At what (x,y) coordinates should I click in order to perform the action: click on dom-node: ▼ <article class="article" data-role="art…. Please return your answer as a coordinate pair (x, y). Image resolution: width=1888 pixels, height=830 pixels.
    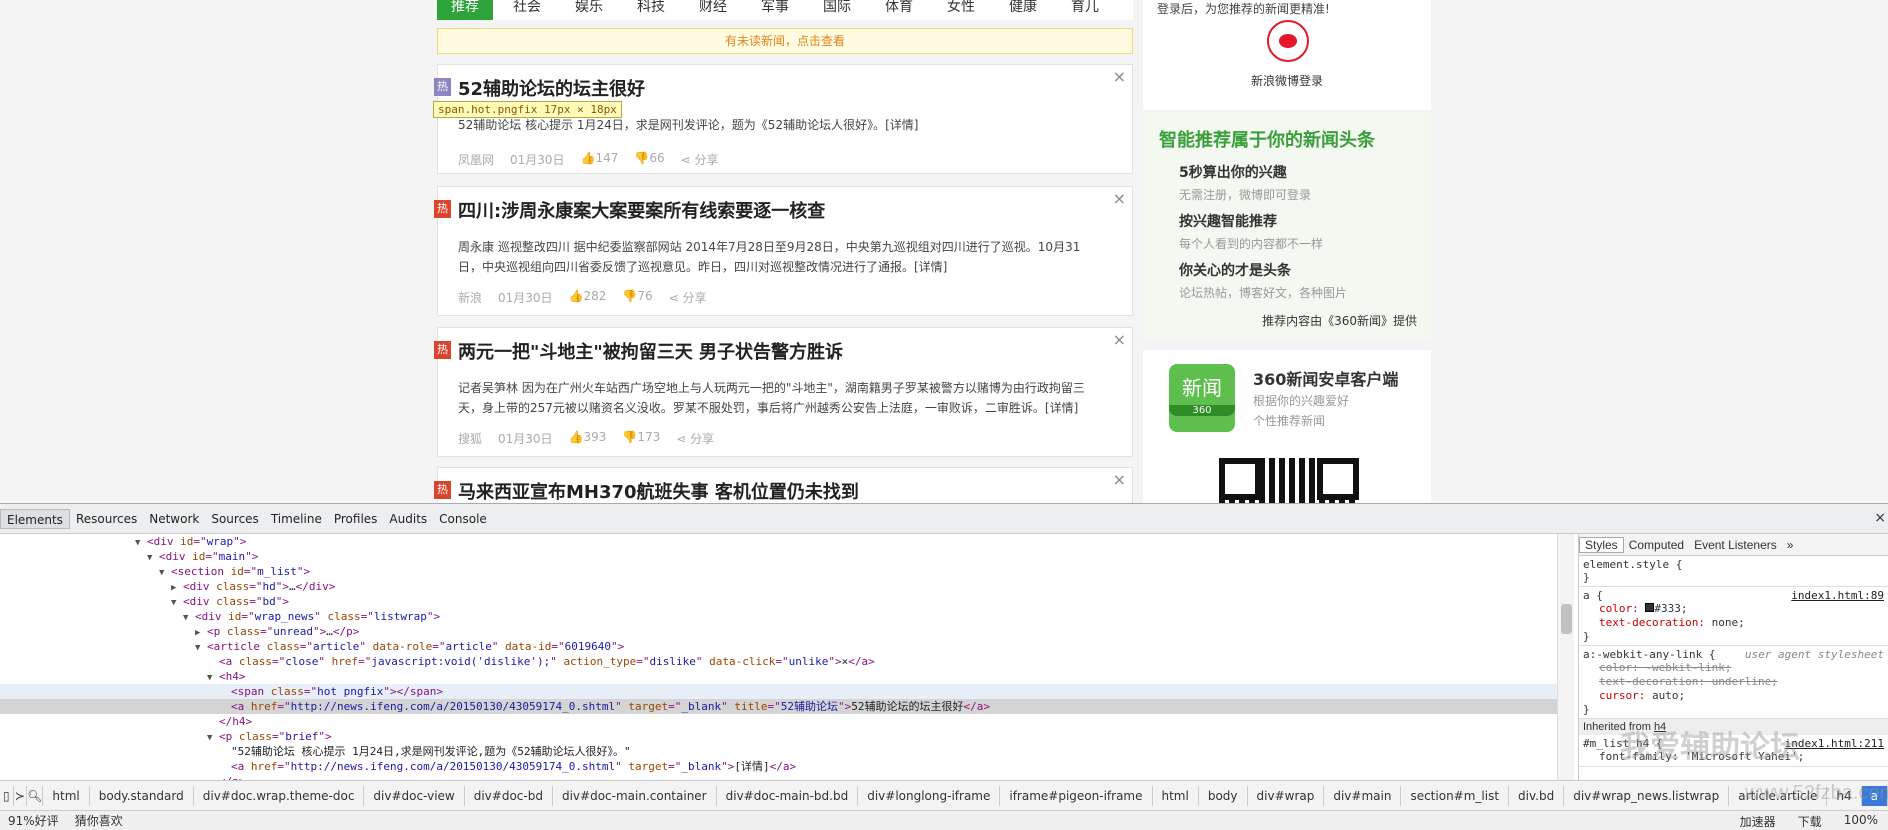
    Looking at the image, I should click on (778, 646).